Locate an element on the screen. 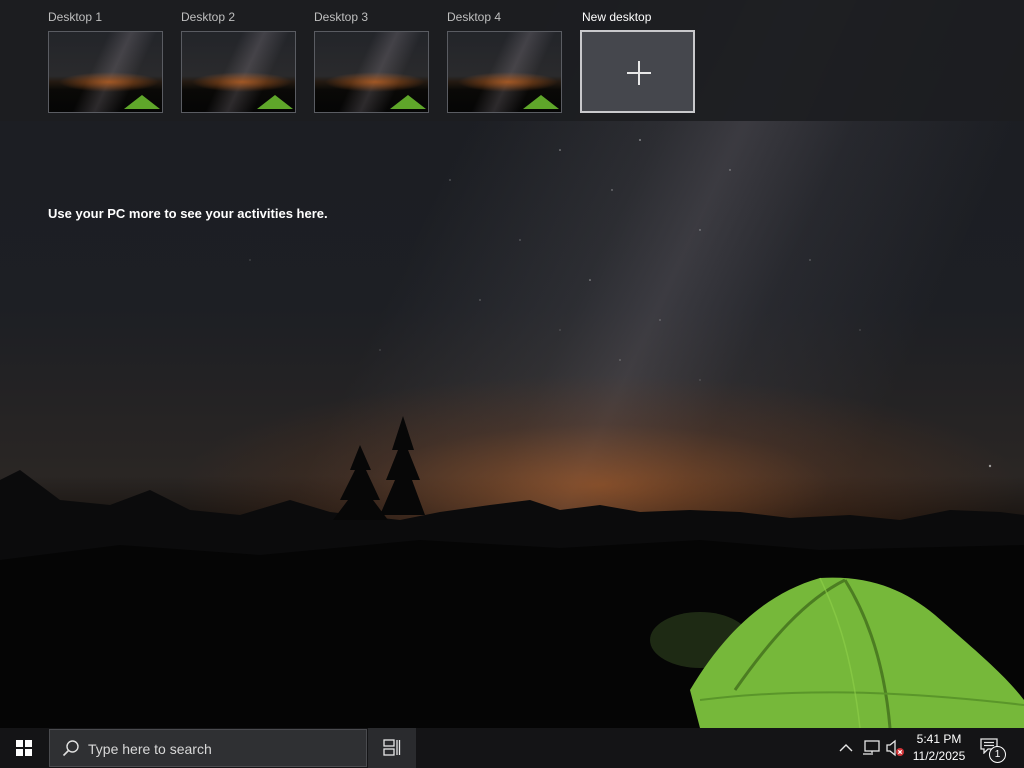 The image size is (1024, 768). search-icon is located at coordinates (70, 748).